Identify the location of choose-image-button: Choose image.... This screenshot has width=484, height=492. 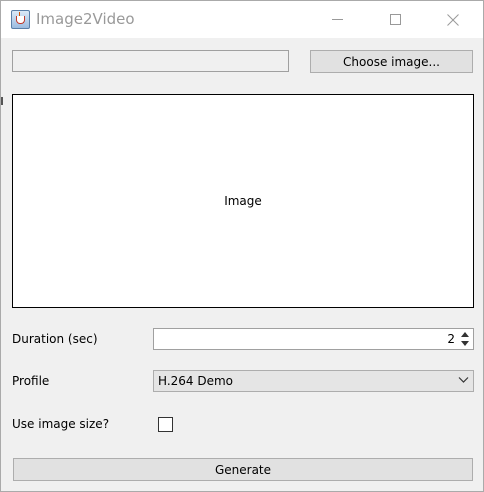
(391, 61).